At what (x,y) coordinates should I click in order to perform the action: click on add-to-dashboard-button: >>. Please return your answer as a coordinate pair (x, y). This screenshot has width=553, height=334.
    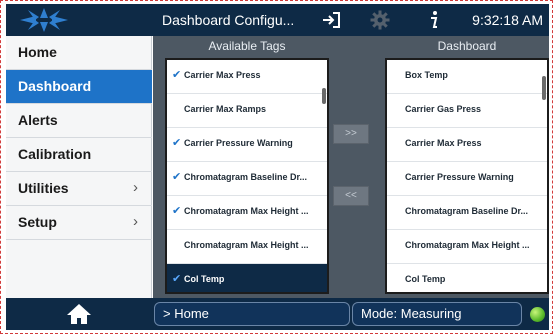
    Looking at the image, I should click on (351, 134).